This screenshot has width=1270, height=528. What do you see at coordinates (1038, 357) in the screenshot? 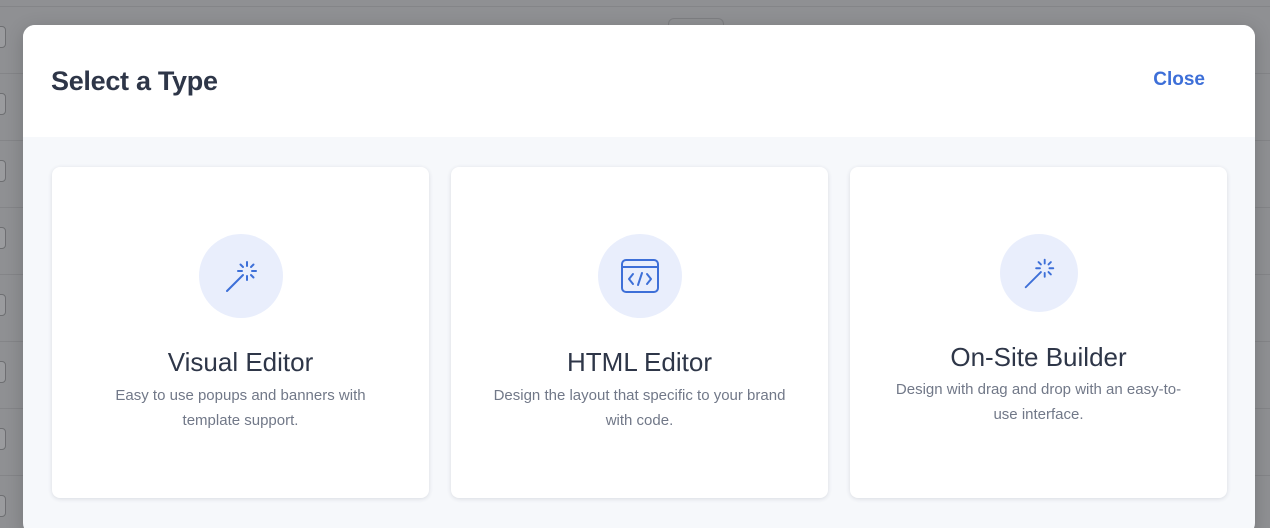
I see `card-title: On-Site Builder` at bounding box center [1038, 357].